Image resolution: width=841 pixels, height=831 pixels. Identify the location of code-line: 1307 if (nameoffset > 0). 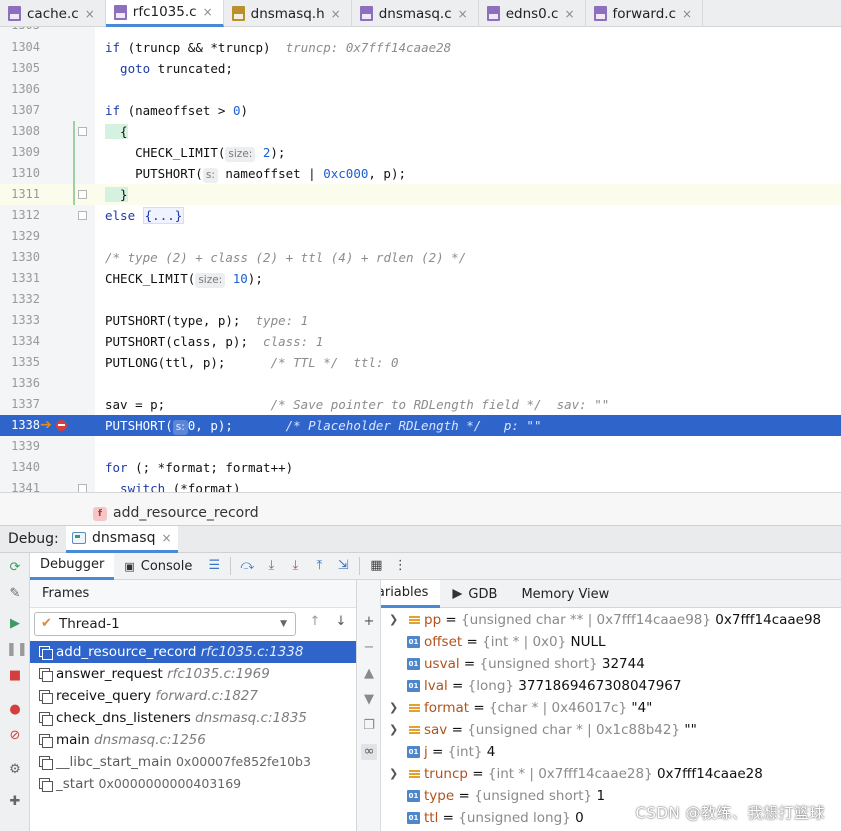
(420, 110).